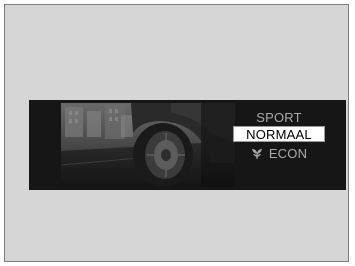 Image resolution: width=355 pixels, height=266 pixels. Describe the element at coordinates (288, 153) in the screenshot. I see `mode-econ-label: ECON` at that location.